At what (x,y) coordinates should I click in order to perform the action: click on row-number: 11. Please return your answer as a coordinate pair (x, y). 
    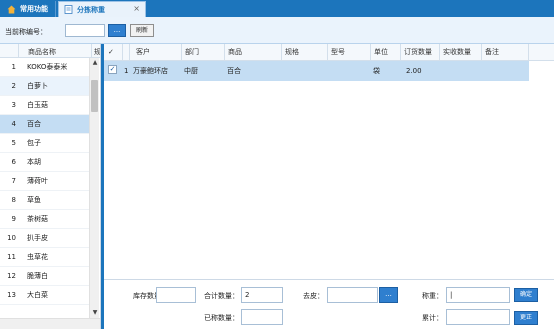
    Looking at the image, I should click on (11, 257).